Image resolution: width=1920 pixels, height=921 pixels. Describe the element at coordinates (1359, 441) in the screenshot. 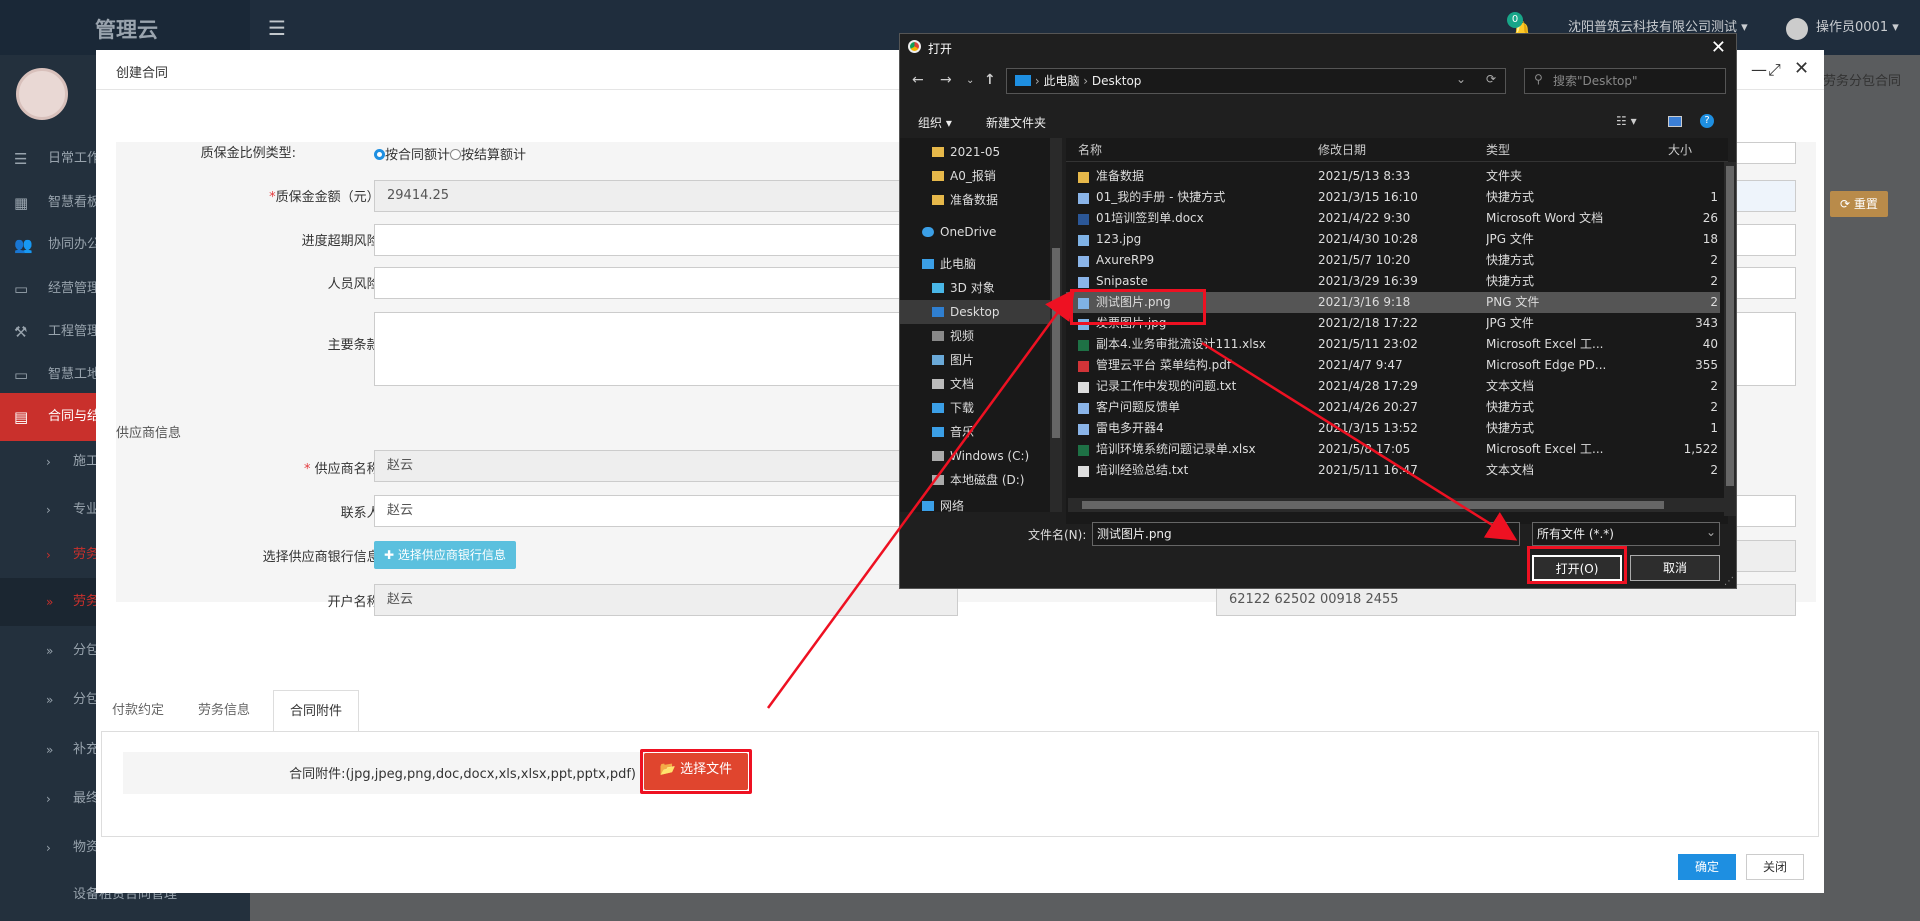

I see `arrow-to-filename` at that location.